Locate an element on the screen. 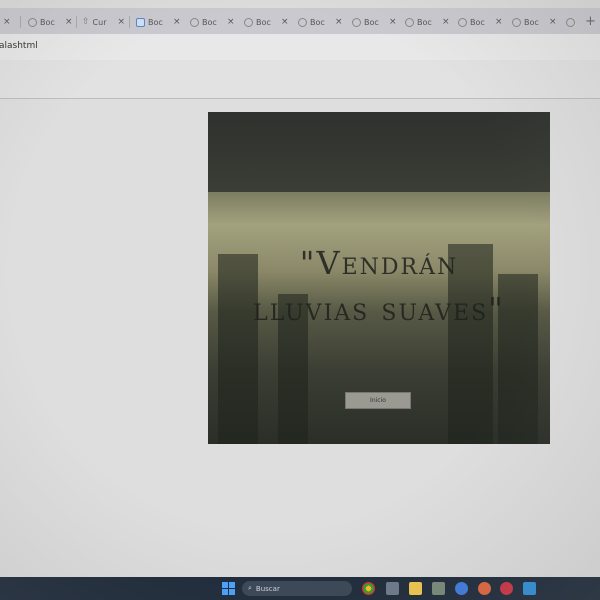 The height and width of the screenshot is (600, 600). folder-icon is located at coordinates (415, 588).